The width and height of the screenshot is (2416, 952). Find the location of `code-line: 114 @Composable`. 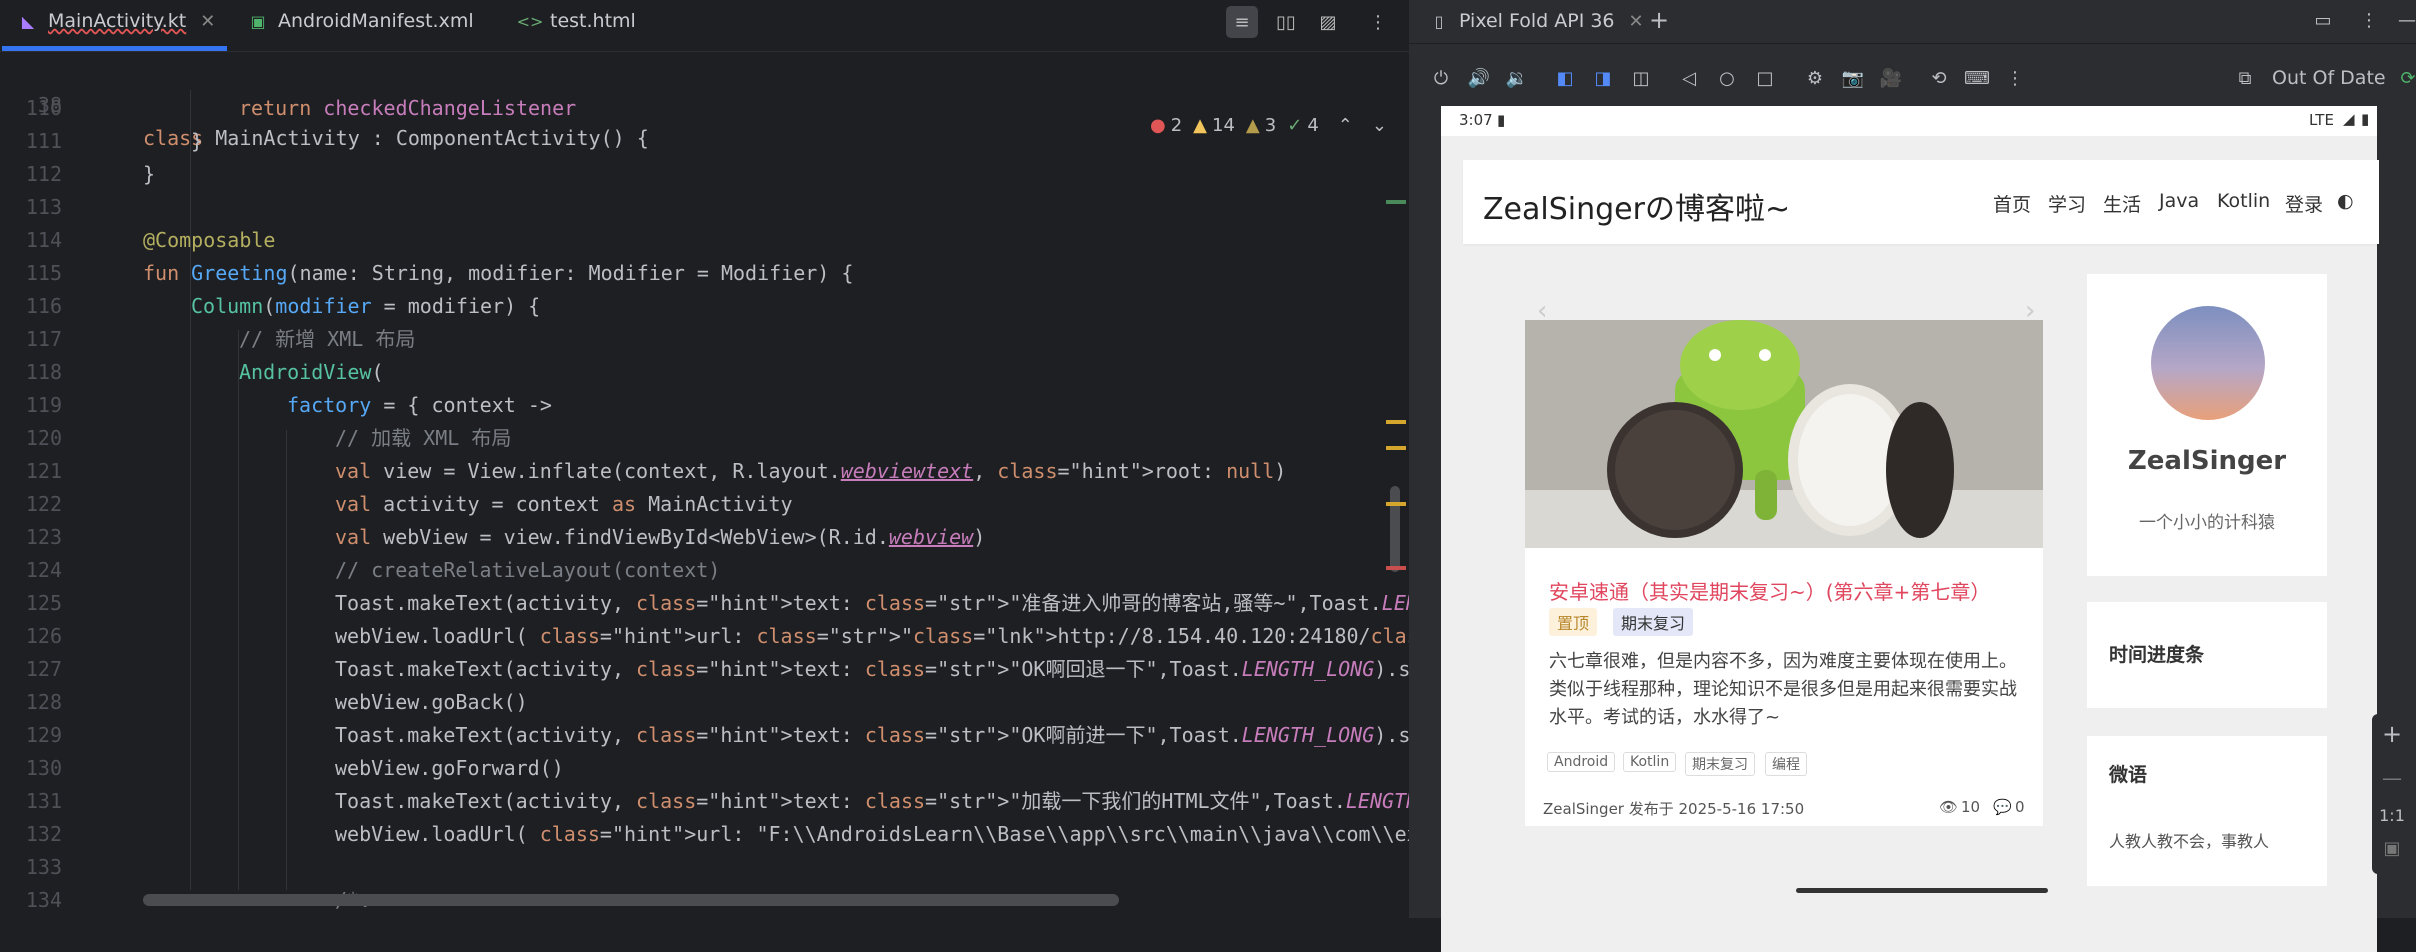

code-line: 114 @Composable is located at coordinates (704, 240).